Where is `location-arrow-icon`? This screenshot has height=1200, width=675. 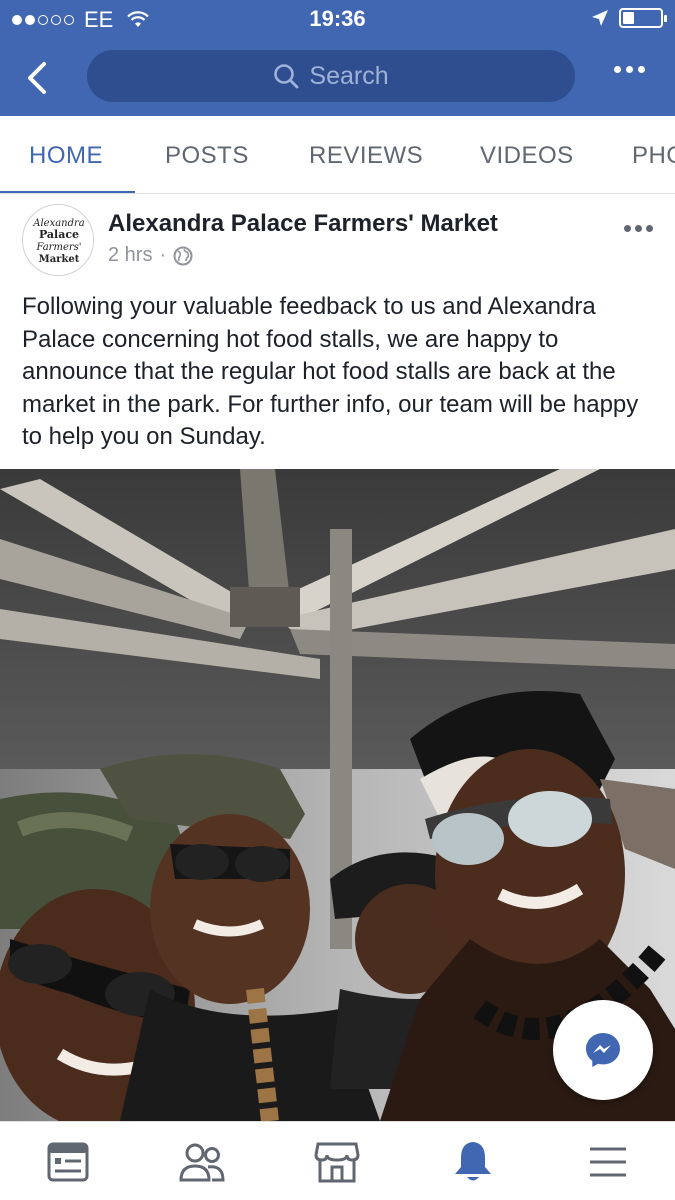 location-arrow-icon is located at coordinates (600, 18).